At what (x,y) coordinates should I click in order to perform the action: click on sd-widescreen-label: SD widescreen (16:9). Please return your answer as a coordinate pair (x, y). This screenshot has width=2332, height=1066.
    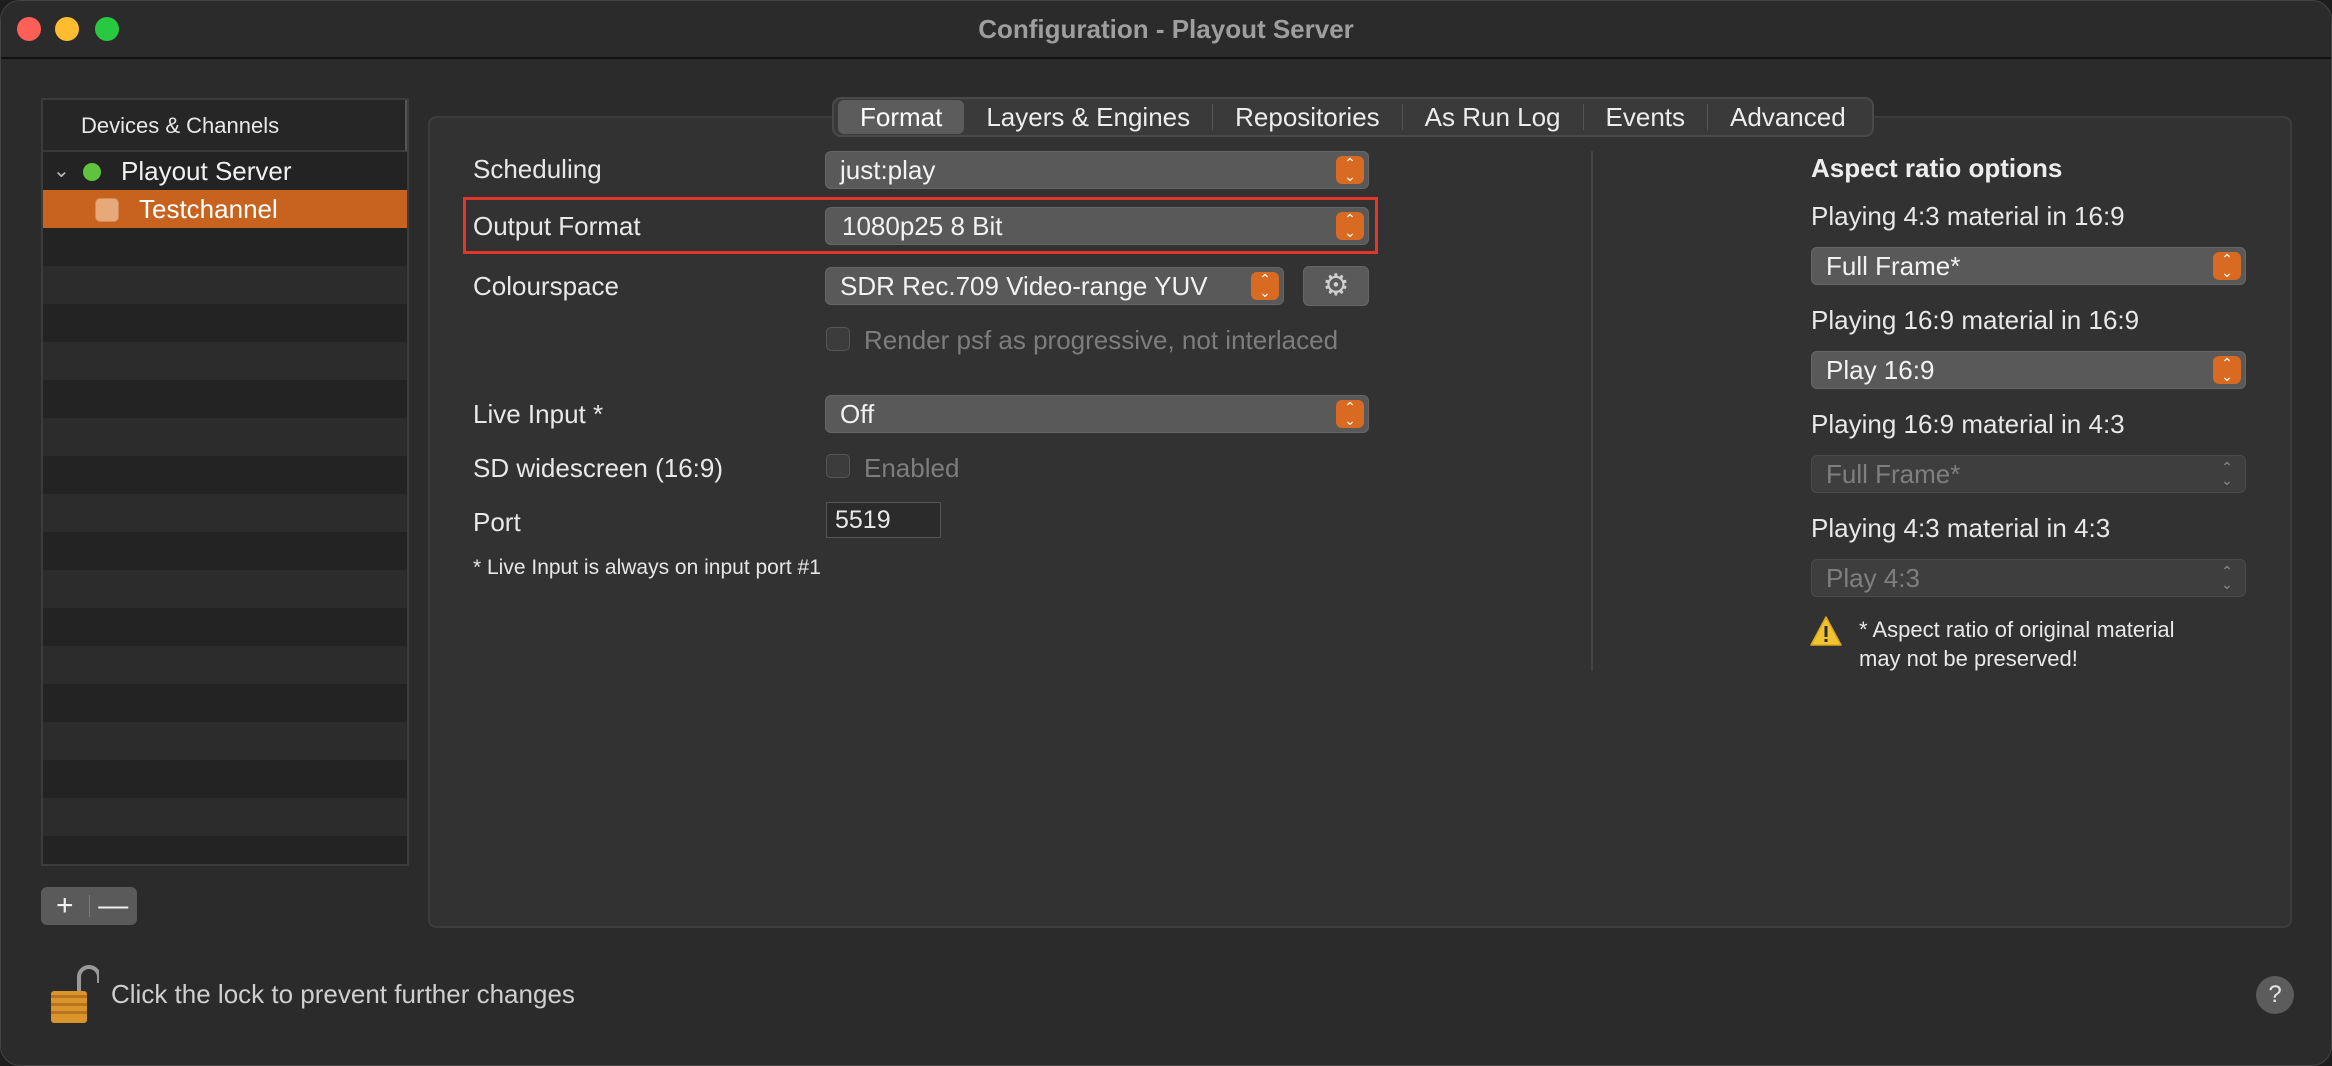
    Looking at the image, I should click on (598, 468).